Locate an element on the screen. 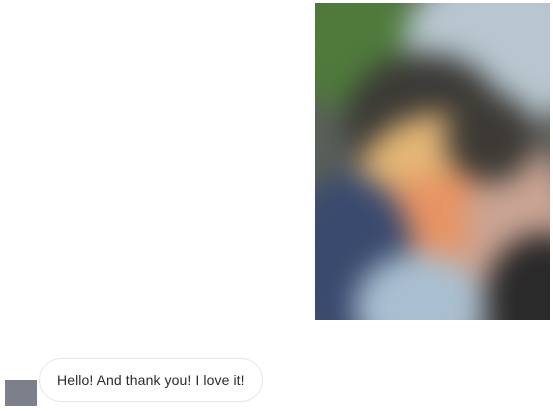  message-bubble: Hello! And thank you! I love it! is located at coordinates (151, 380).